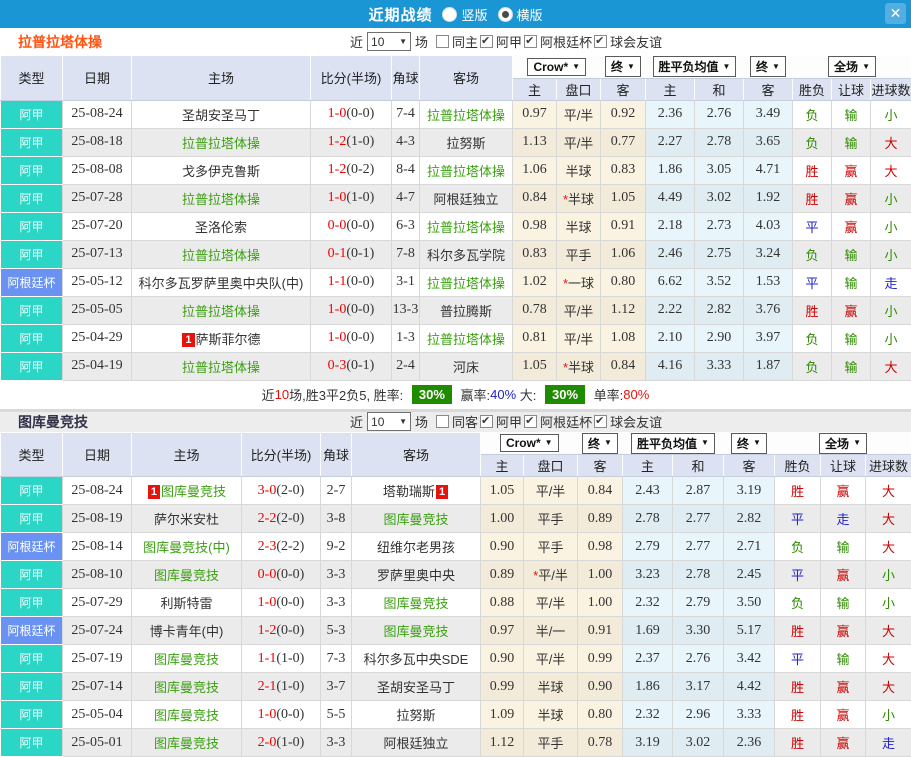 The width and height of the screenshot is (911, 757). Describe the element at coordinates (623, 226) in the screenshot. I see `odds-away-cell: 0.91` at that location.